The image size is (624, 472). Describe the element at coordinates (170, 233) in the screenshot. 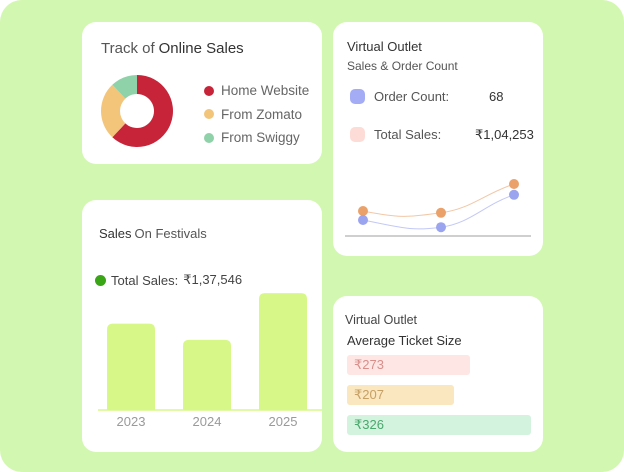

I see `festival-title-rest: On Festivals` at that location.